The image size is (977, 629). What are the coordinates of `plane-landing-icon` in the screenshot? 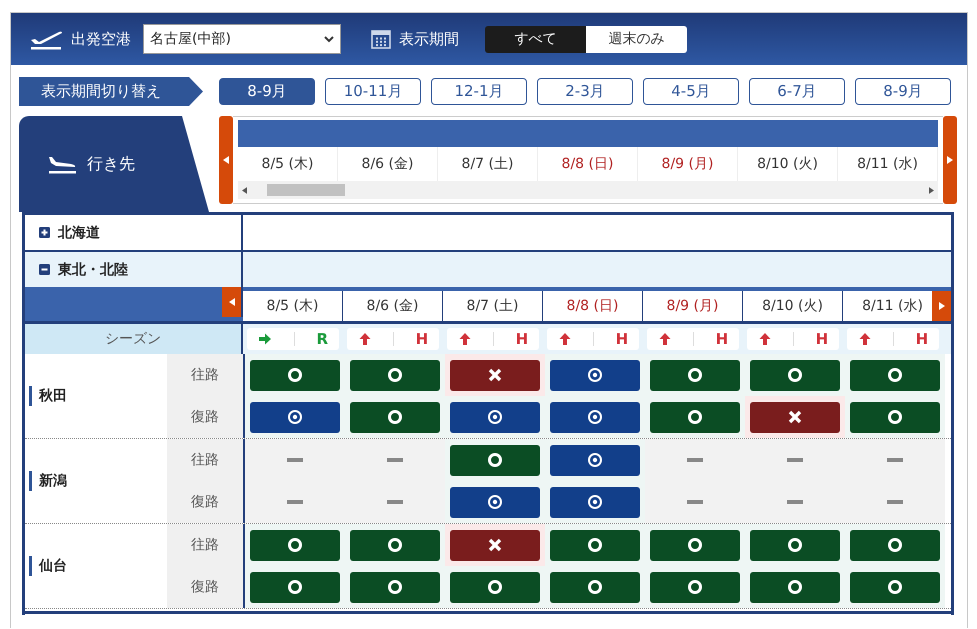 It's located at (62, 164).